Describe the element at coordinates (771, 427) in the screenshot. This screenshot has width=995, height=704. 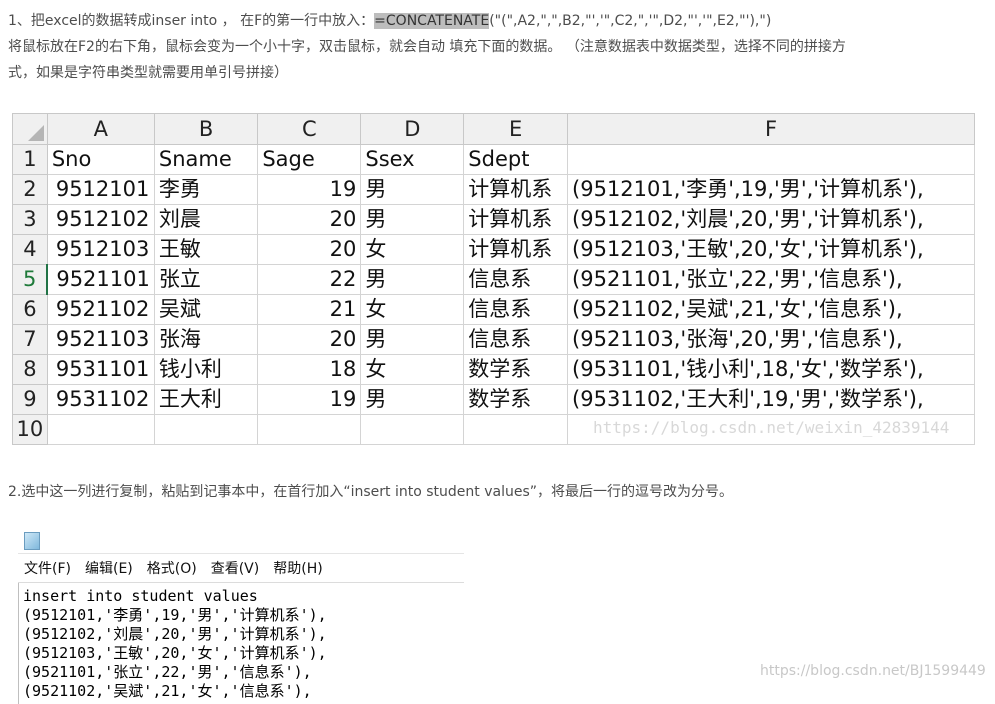
I see `watermark: https://blog.csdn.net/weixin_42839144` at that location.